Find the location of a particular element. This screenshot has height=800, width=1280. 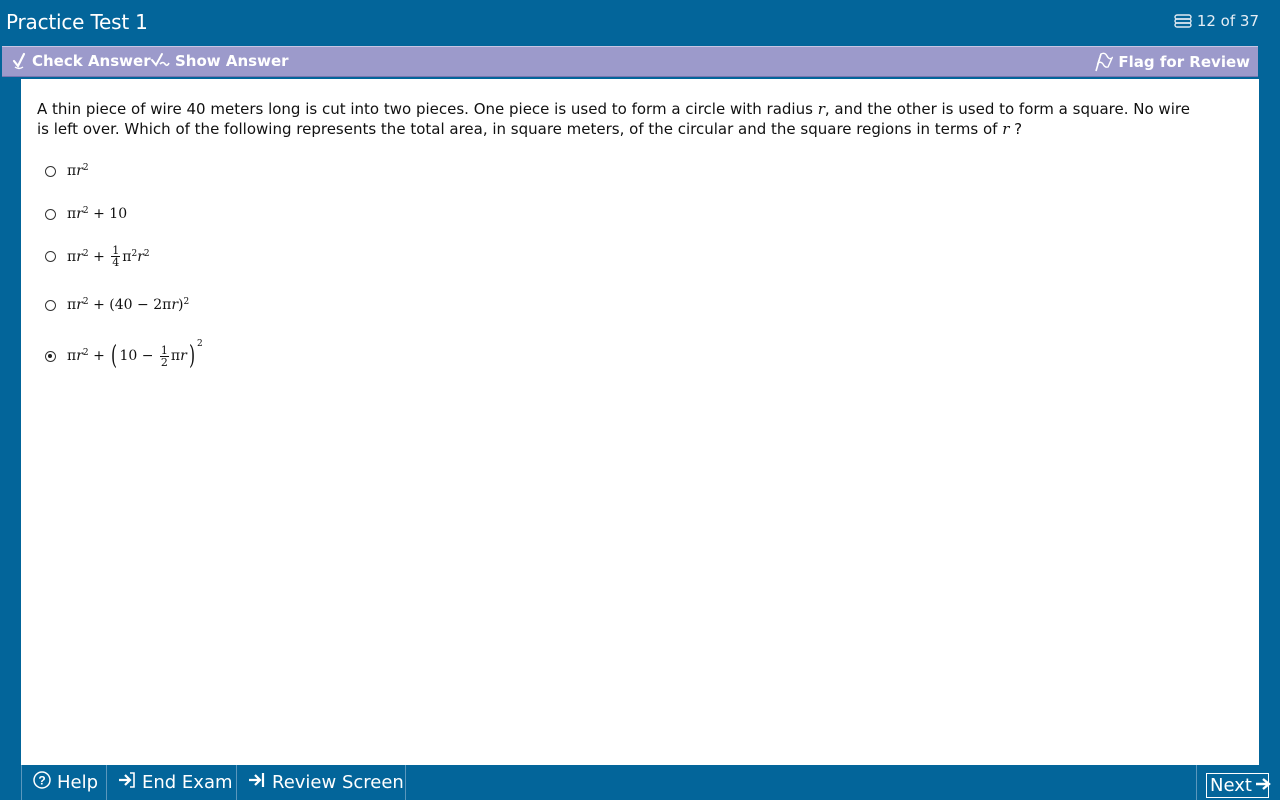

answer-choice-b: πr2 + 10 is located at coordinates (86, 214).